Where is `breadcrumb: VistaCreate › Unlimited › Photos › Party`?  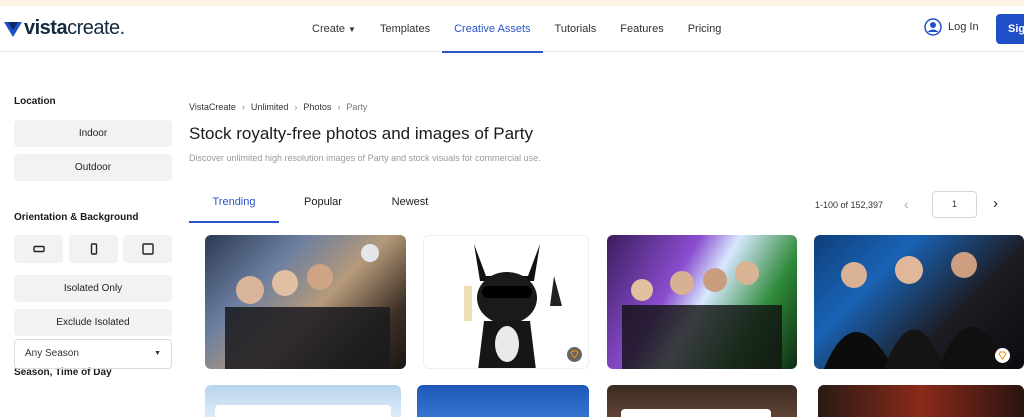
breadcrumb: VistaCreate › Unlimited › Photos › Party is located at coordinates (278, 107).